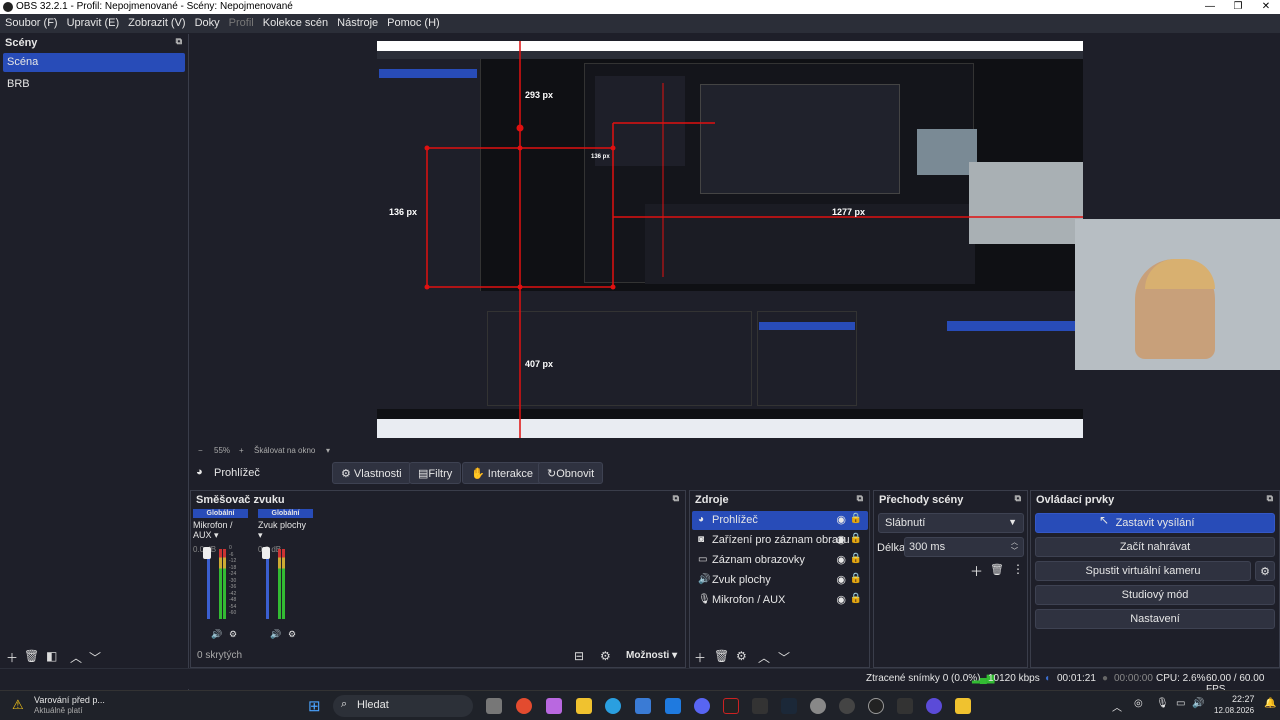 The height and width of the screenshot is (720, 1280). What do you see at coordinates (284, 450) in the screenshot?
I see `scale-mode: Škálovat na okno` at bounding box center [284, 450].